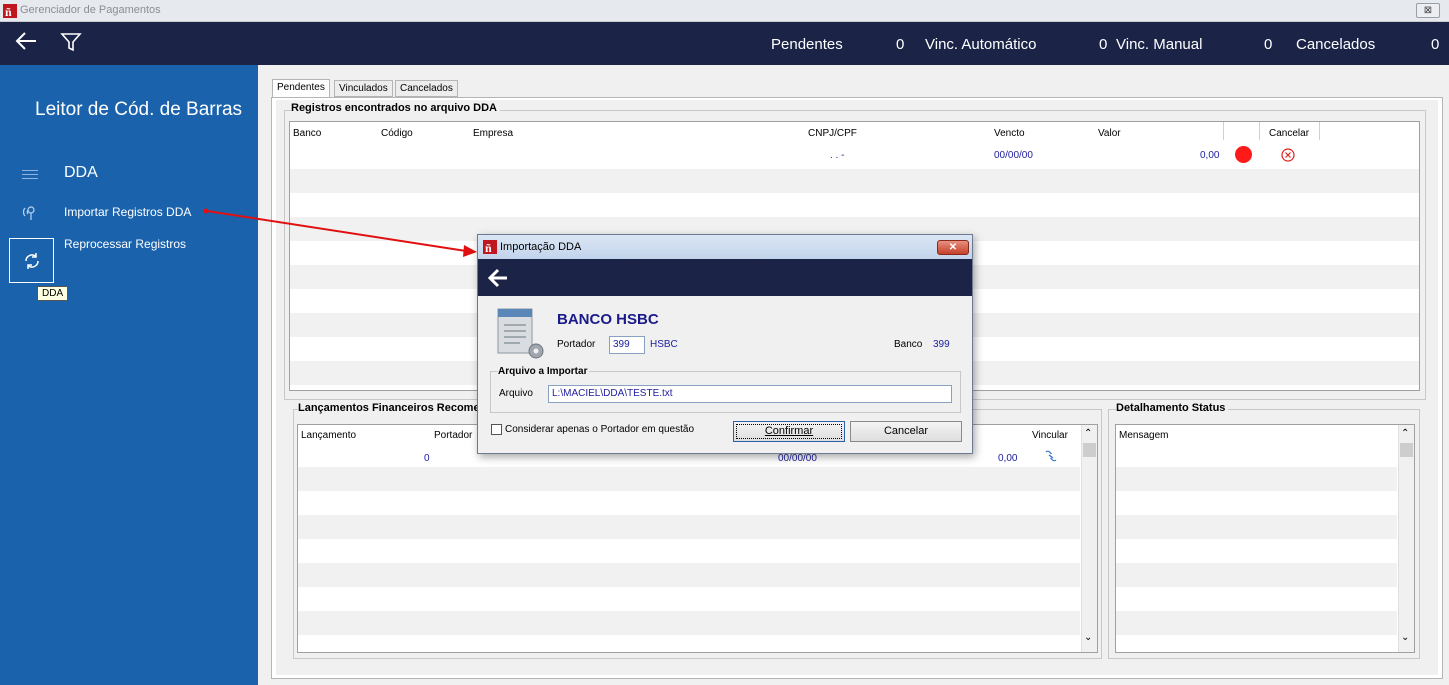  What do you see at coordinates (941, 344) in the screenshot?
I see `banco-value: 399` at bounding box center [941, 344].